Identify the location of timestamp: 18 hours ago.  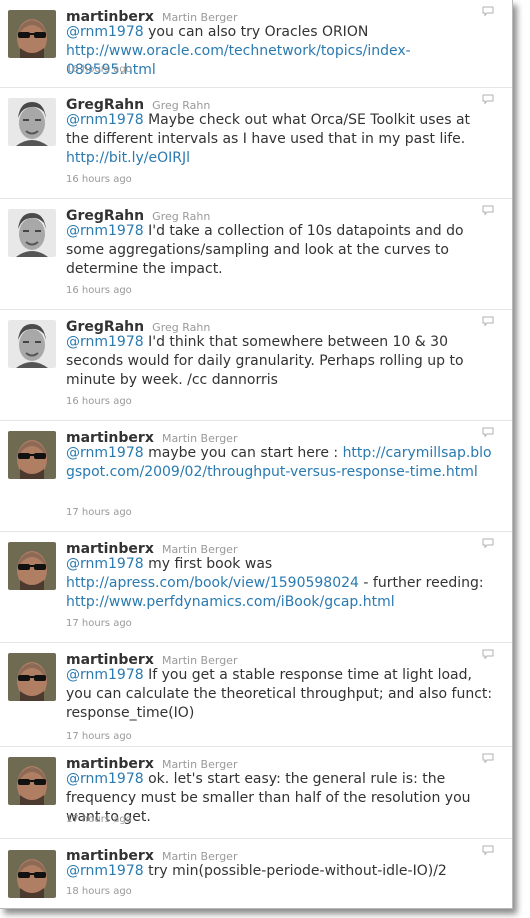
(99, 891).